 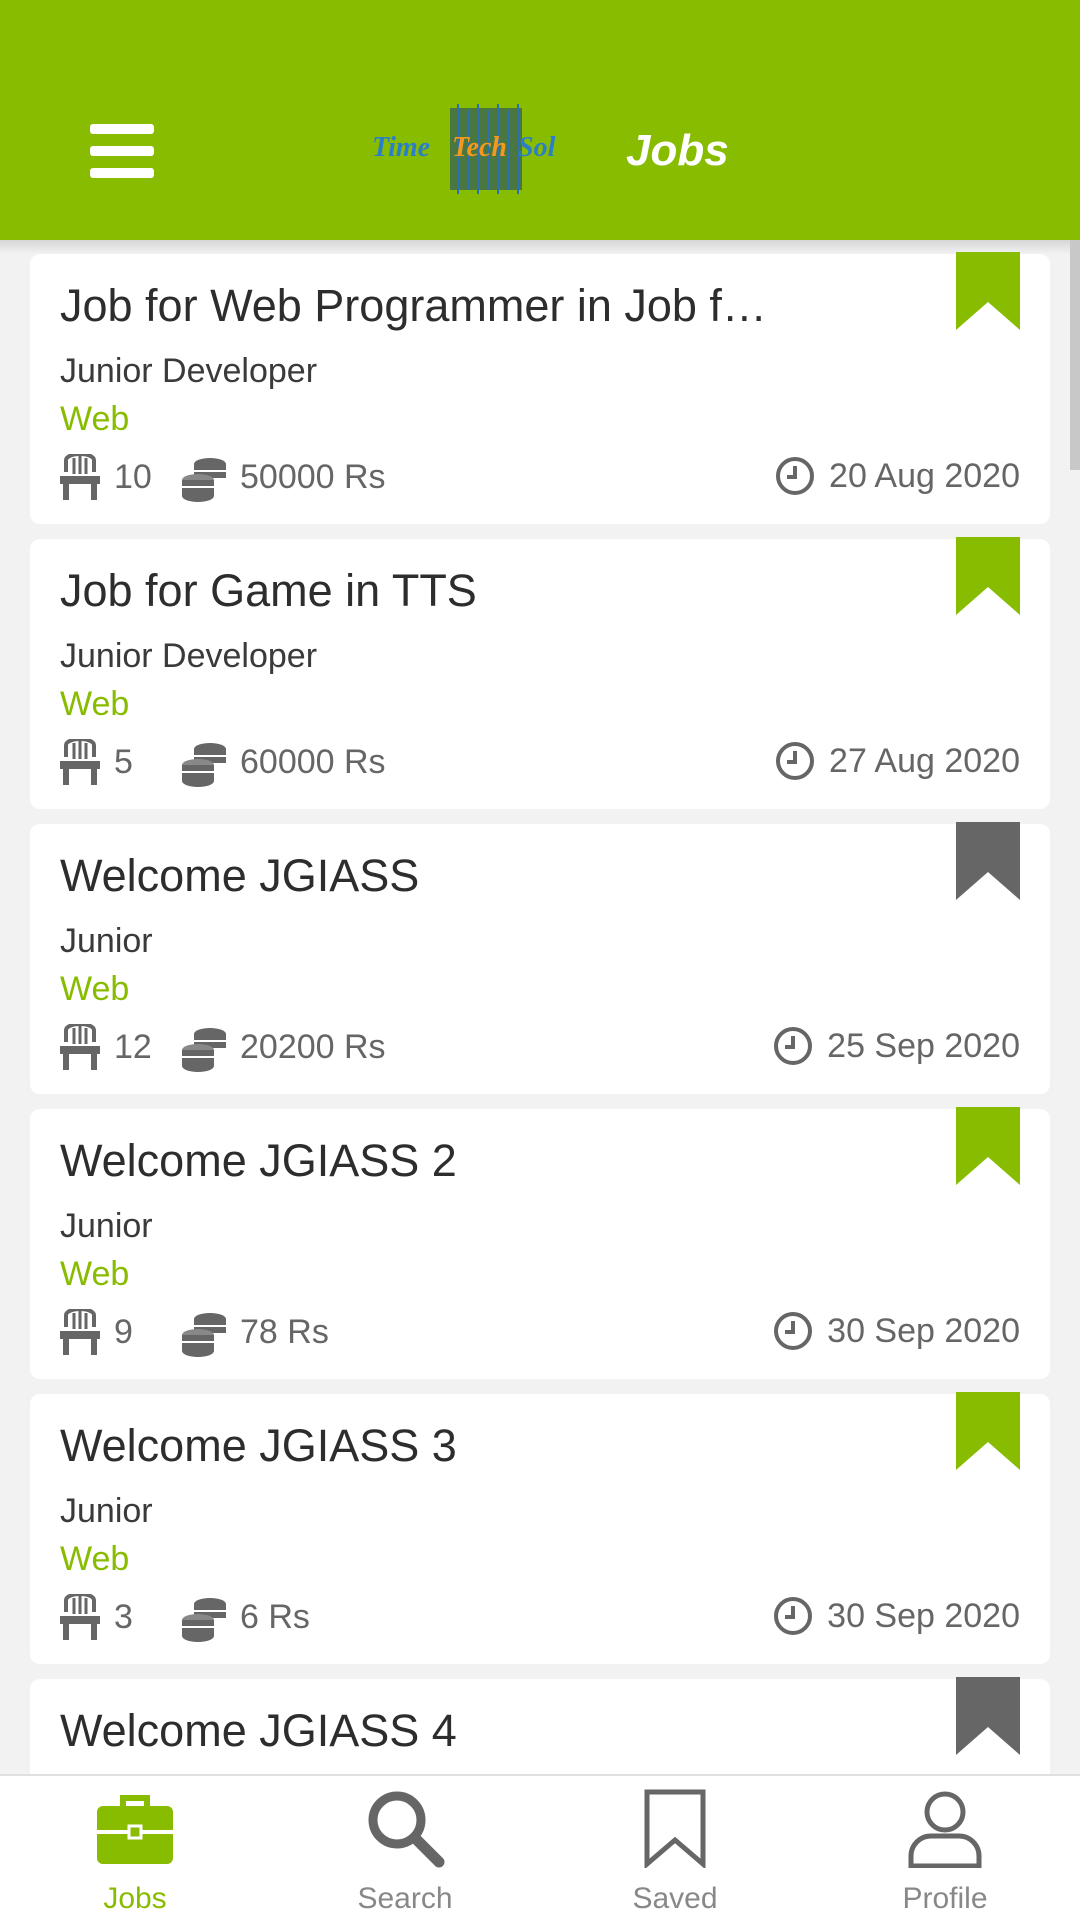 What do you see at coordinates (133, 477) in the screenshot?
I see `seats-count: 10` at bounding box center [133, 477].